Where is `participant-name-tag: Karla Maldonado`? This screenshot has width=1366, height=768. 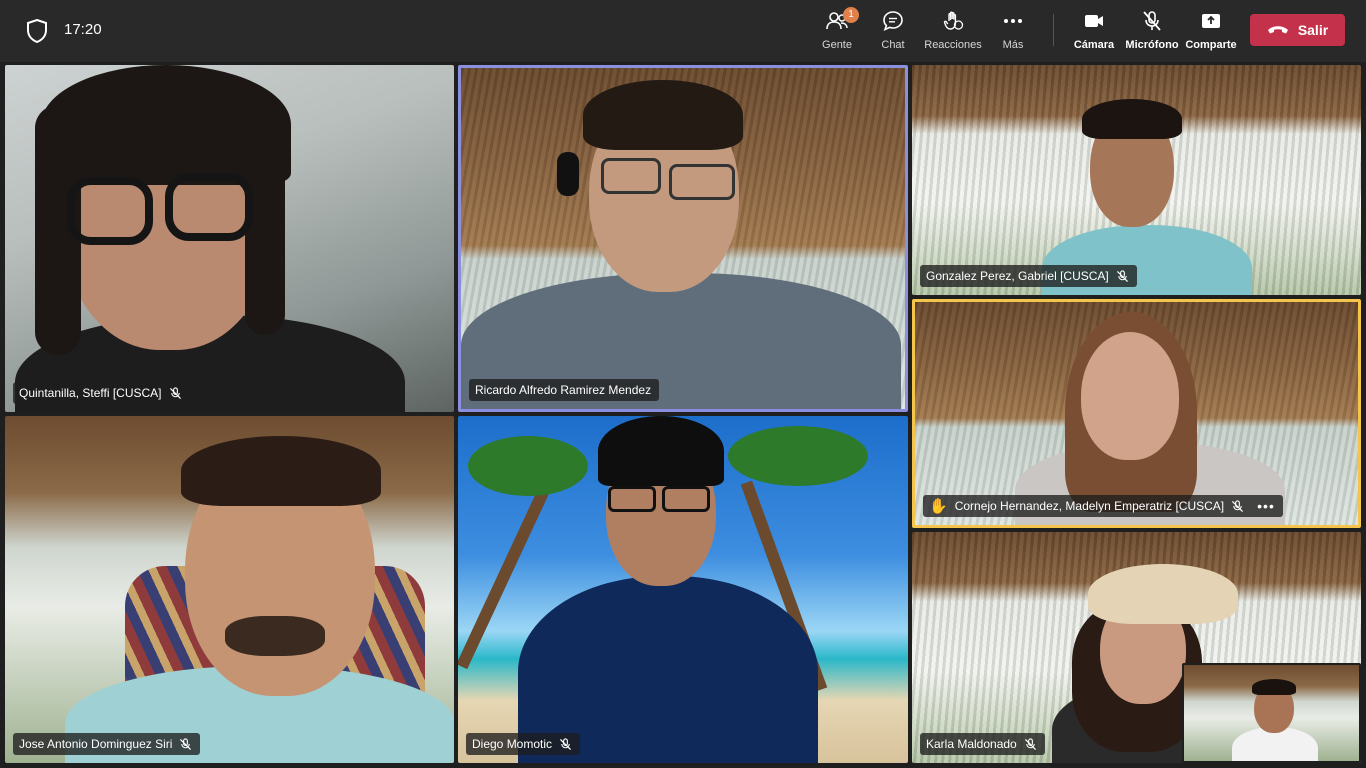
participant-name-tag: Karla Maldonado is located at coordinates (982, 744).